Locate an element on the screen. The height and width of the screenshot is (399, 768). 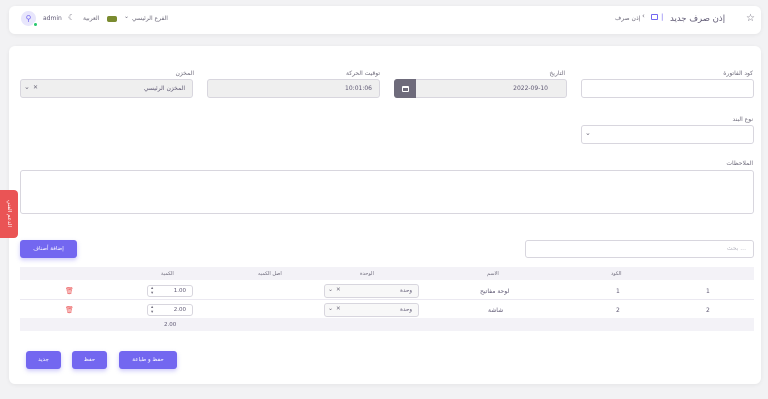
calendar-icon is located at coordinates (405, 88).